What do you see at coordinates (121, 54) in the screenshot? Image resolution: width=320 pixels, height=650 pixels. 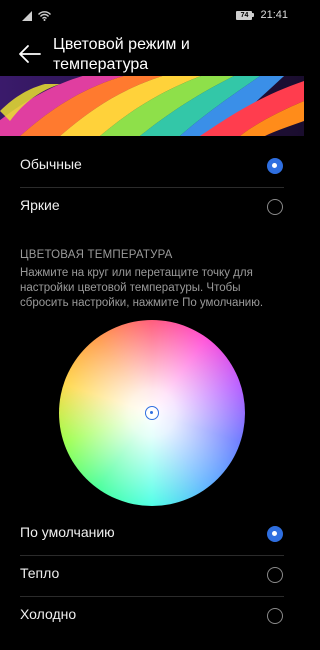 I see `page-title: Цветовой режим и температура` at bounding box center [121, 54].